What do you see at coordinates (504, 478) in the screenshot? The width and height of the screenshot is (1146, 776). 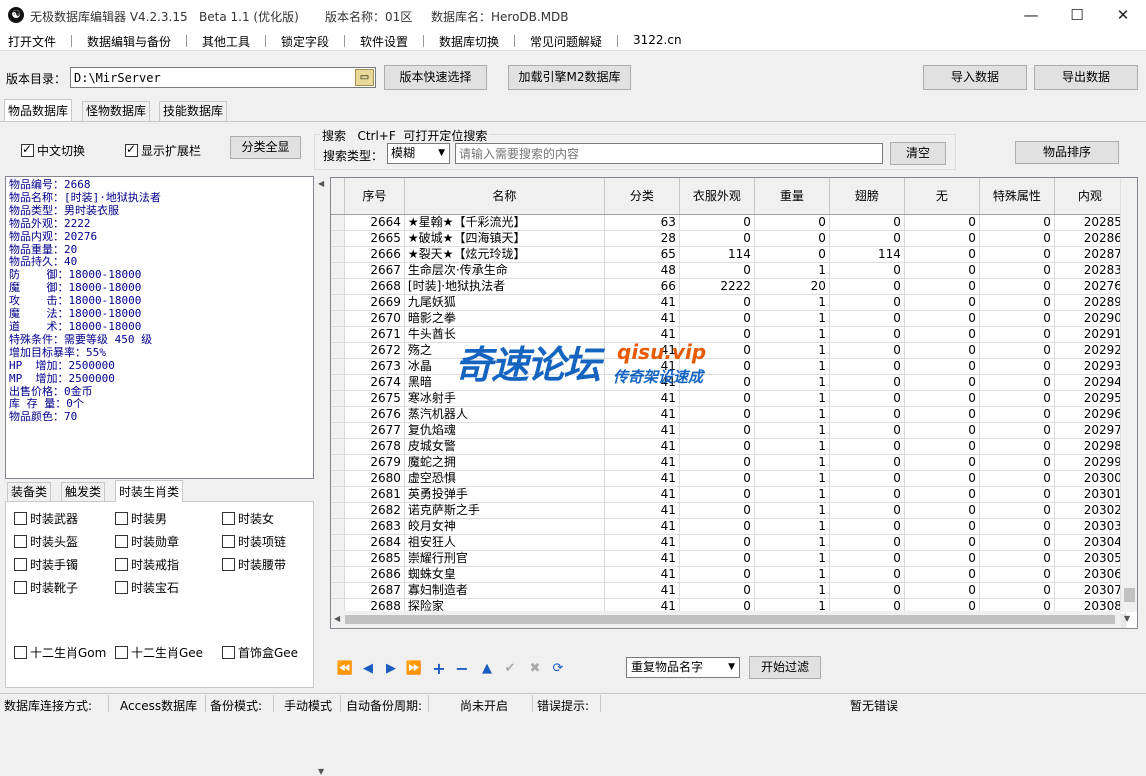 I see `table-cell: 虚空恐惧` at bounding box center [504, 478].